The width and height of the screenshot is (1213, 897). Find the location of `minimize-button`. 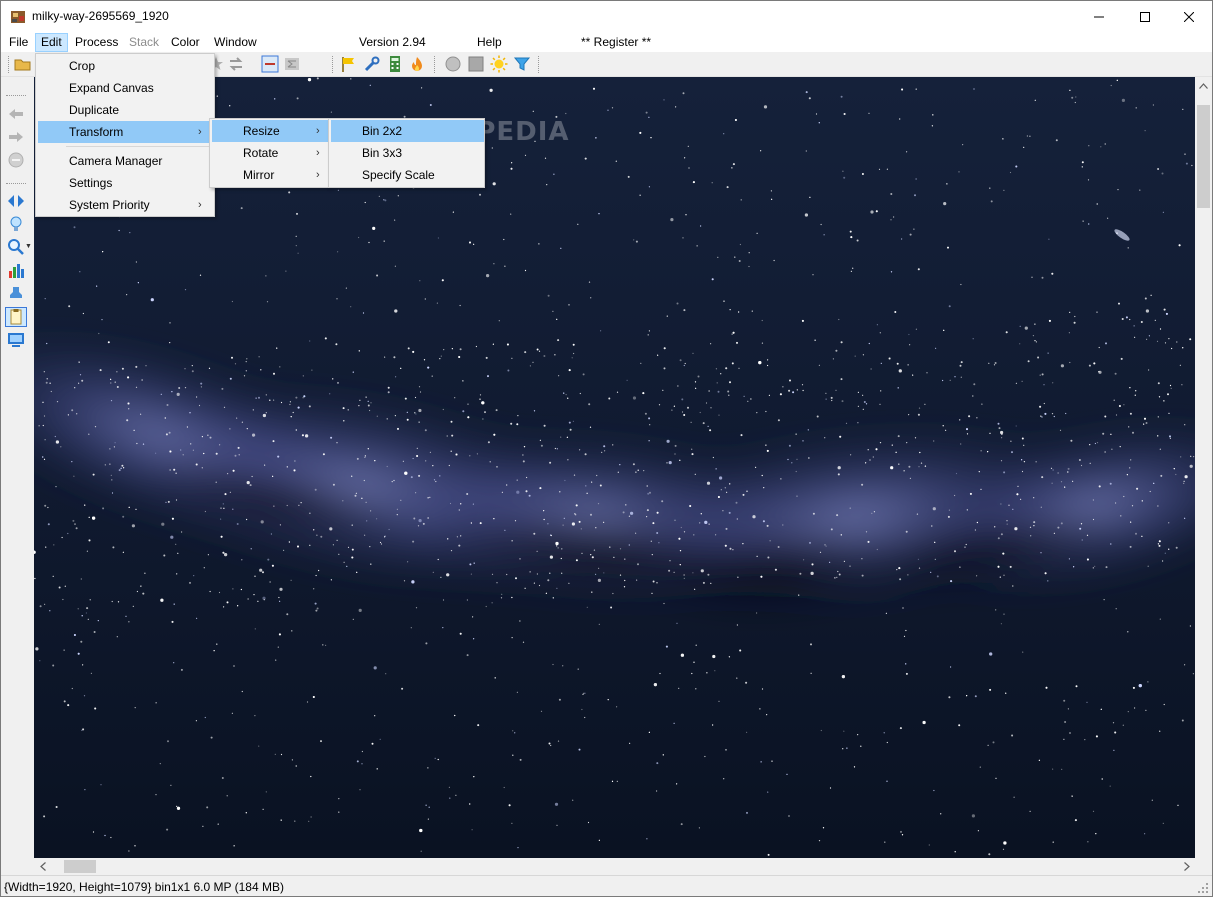

minimize-button is located at coordinates (1099, 16).